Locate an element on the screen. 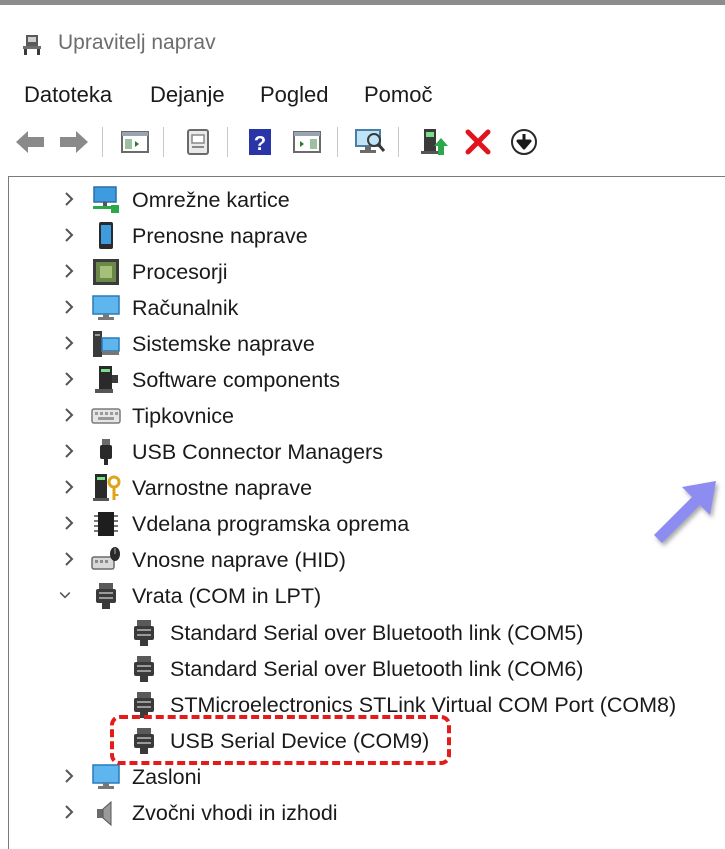  tree-item-portable-devices: Prenosne naprave is located at coordinates (359, 236).